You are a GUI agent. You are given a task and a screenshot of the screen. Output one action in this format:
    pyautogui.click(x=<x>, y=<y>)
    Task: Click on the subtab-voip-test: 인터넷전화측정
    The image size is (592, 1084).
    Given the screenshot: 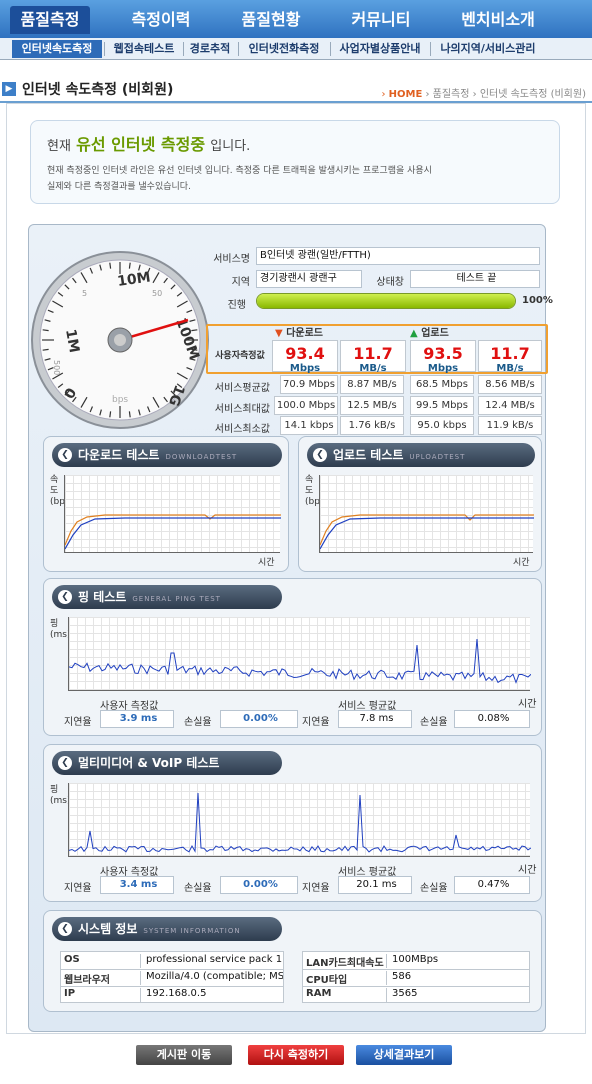 What is the action you would take?
    pyautogui.click(x=284, y=49)
    